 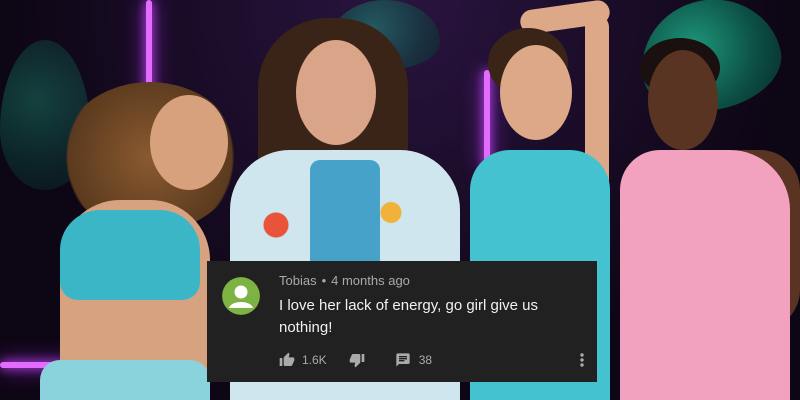 I want to click on like-count: 1.6K, so click(x=314, y=360).